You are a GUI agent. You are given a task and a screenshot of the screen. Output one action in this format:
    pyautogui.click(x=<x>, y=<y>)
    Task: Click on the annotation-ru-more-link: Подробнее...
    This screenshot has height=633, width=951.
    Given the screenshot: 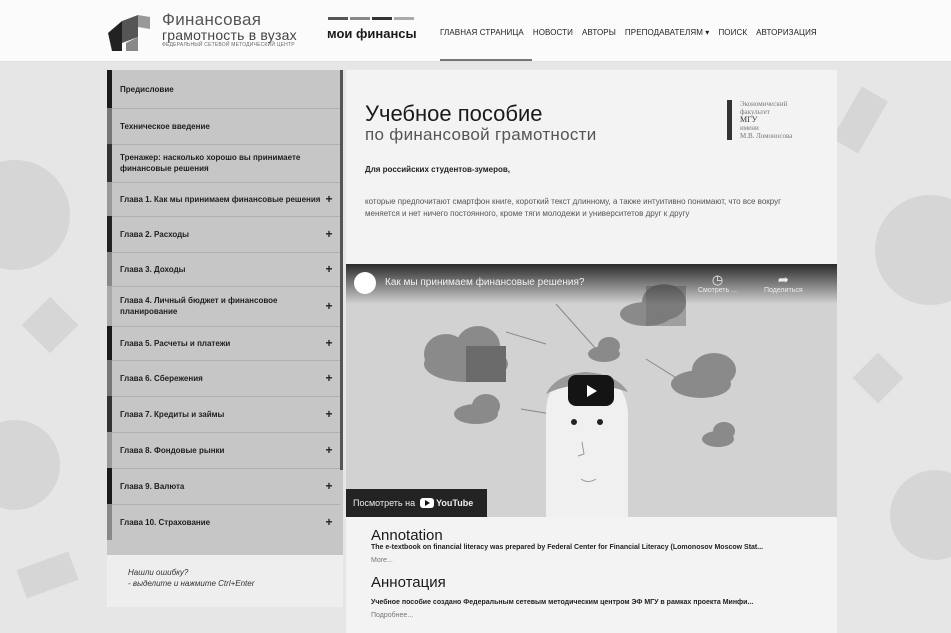 What is the action you would take?
    pyautogui.click(x=562, y=615)
    